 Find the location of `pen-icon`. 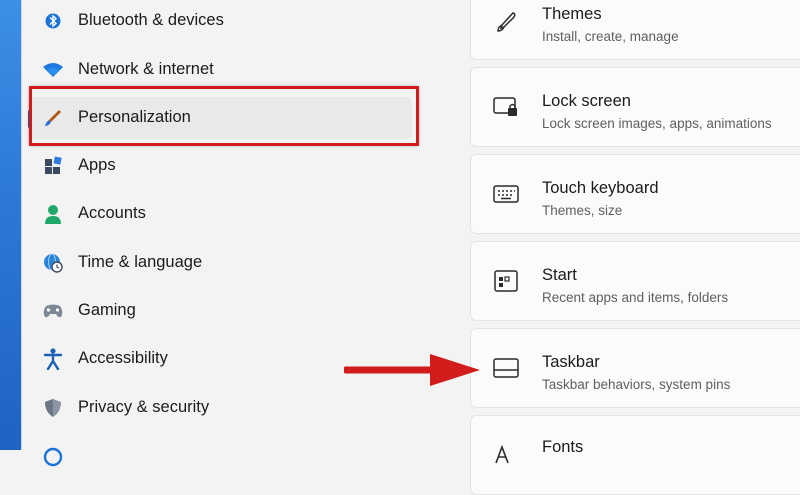

pen-icon is located at coordinates (506, 22).